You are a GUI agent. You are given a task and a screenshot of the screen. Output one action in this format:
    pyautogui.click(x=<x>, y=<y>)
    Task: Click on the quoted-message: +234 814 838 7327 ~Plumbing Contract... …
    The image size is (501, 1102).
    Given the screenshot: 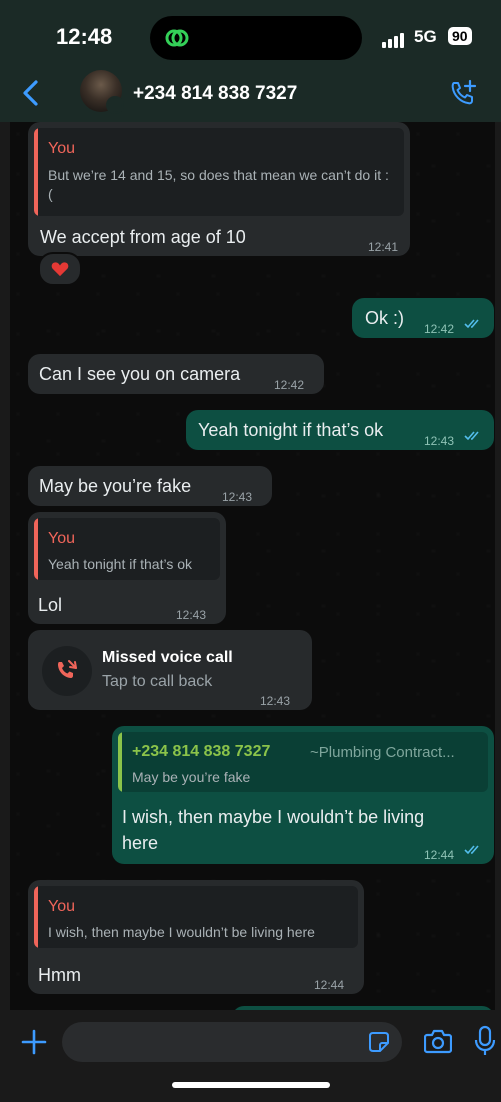 What is the action you would take?
    pyautogui.click(x=303, y=762)
    